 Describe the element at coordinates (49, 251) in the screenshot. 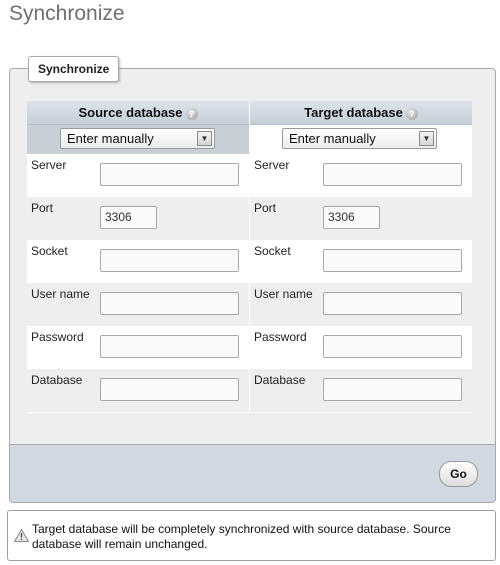

I see `source-socket-label: Socket` at that location.